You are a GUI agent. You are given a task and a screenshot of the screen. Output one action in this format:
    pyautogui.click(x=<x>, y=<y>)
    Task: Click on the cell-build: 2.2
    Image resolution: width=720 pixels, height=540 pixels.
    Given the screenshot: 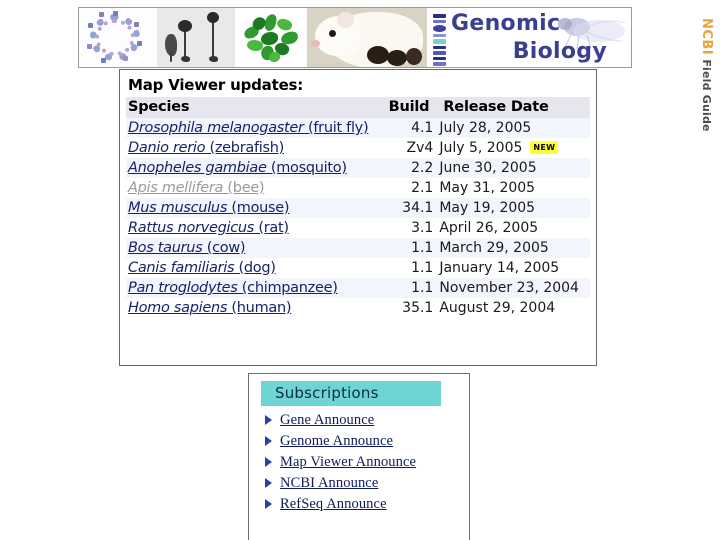 What is the action you would take?
    pyautogui.click(x=411, y=168)
    